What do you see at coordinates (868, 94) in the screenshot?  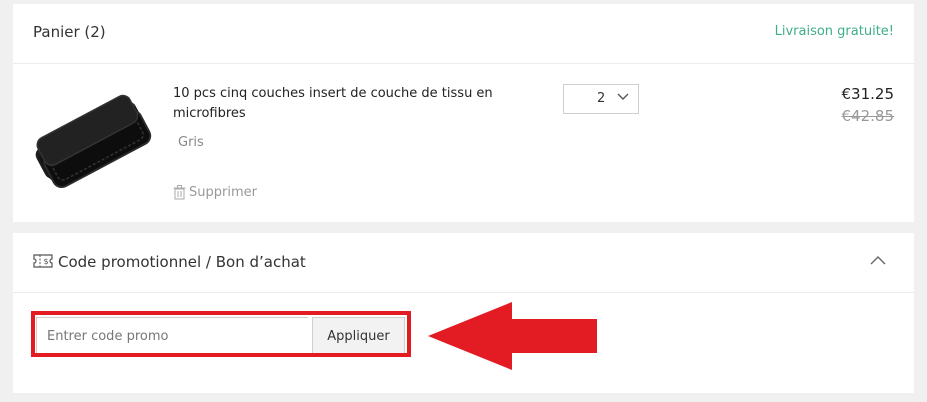 I see `price-current: €31.25` at bounding box center [868, 94].